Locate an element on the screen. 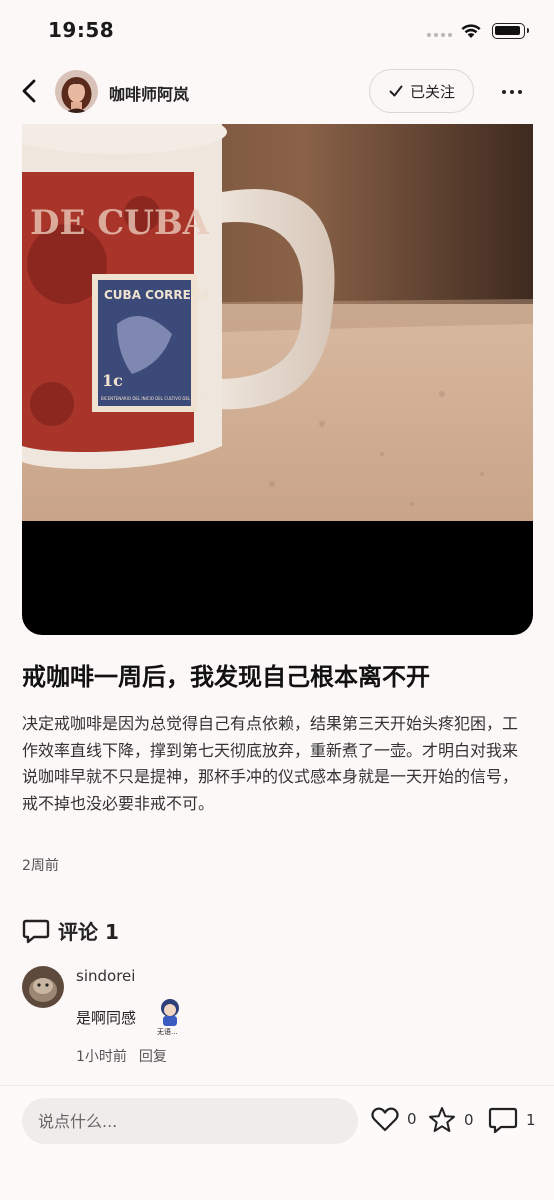  like-button: 0 is located at coordinates (394, 1119).